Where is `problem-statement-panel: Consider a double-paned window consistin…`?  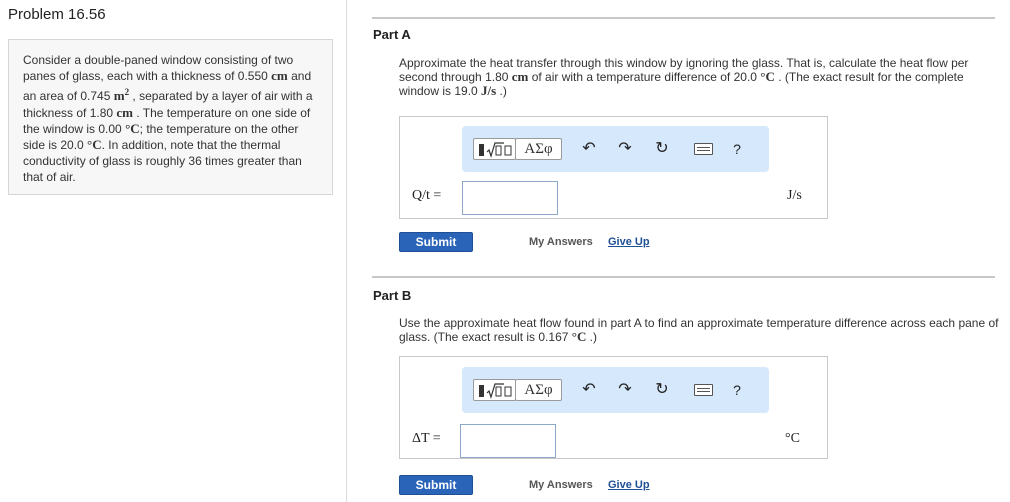
problem-statement-panel: Consider a double-paned window consistin… is located at coordinates (170, 117).